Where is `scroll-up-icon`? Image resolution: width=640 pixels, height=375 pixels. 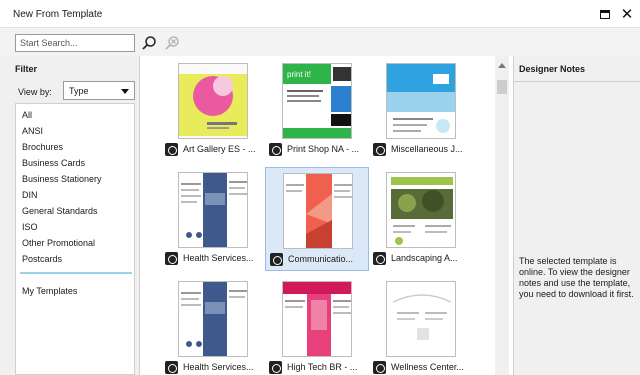
scroll-up-icon is located at coordinates (502, 65).